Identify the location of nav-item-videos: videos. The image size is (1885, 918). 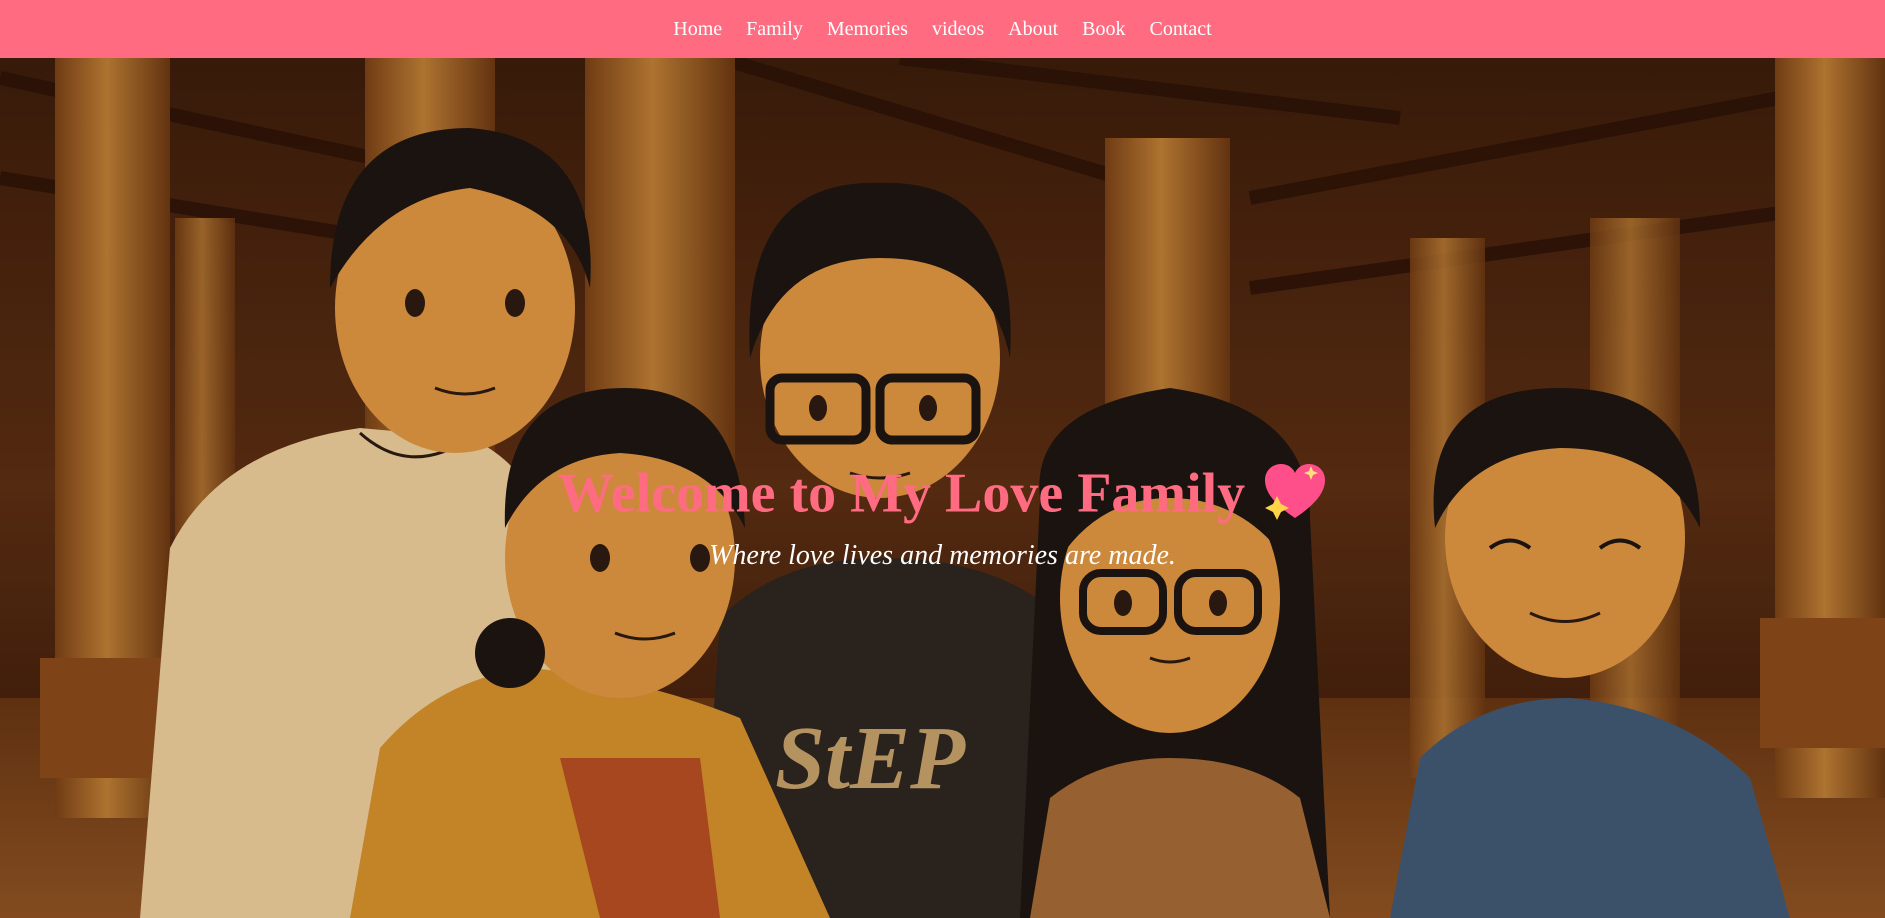
(958, 29).